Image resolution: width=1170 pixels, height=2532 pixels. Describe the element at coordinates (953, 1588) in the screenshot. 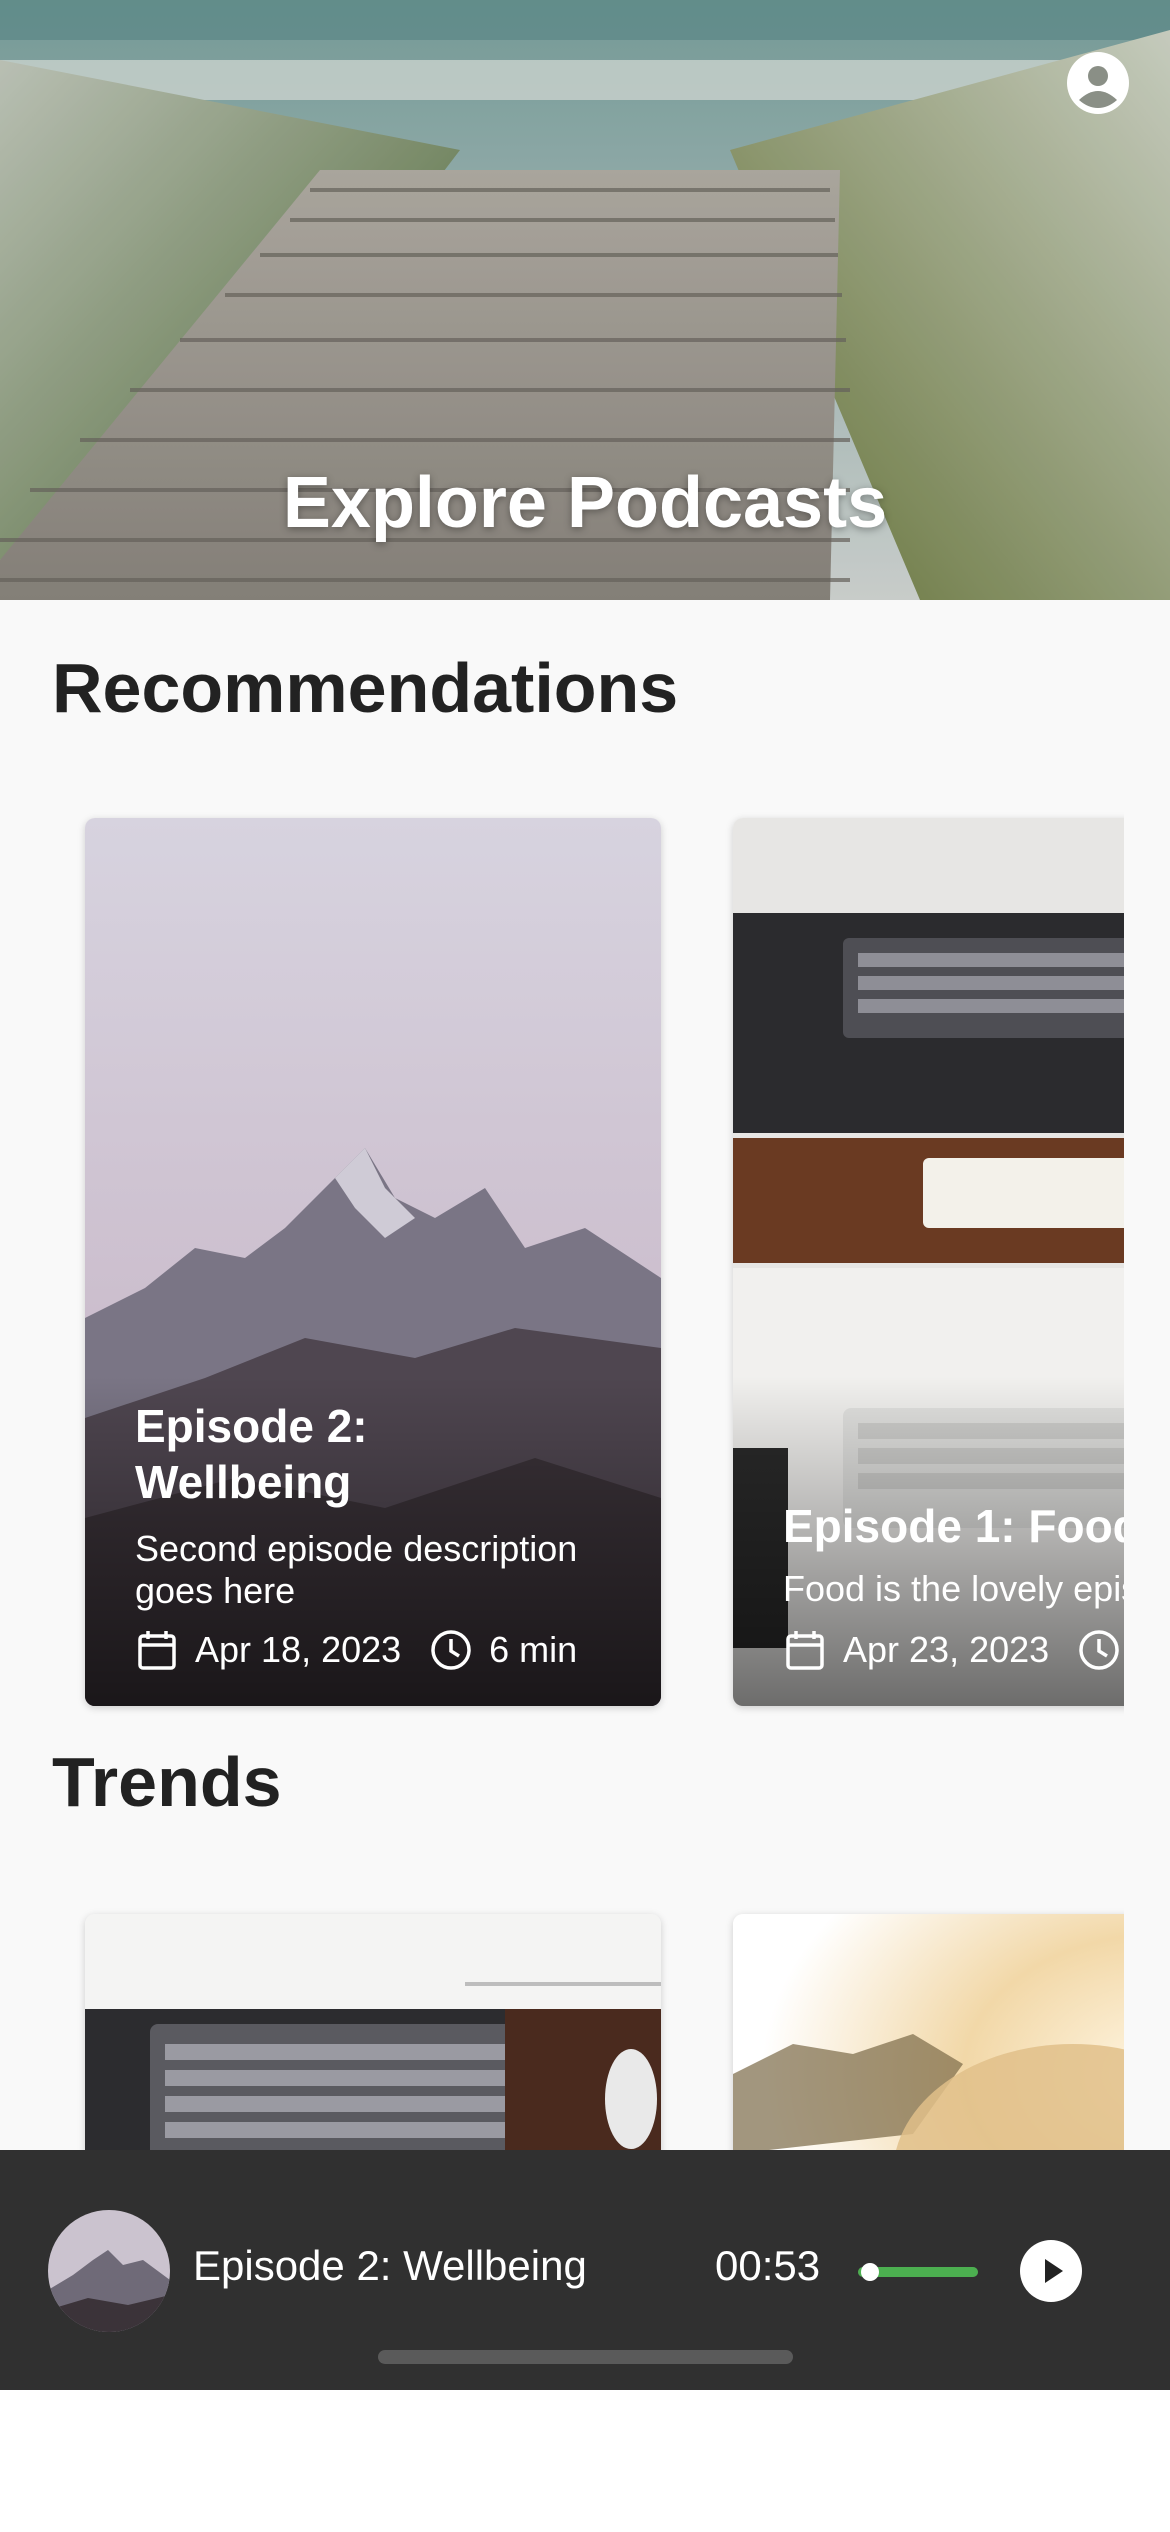

I see `card-description: Food is the lovely episode` at that location.